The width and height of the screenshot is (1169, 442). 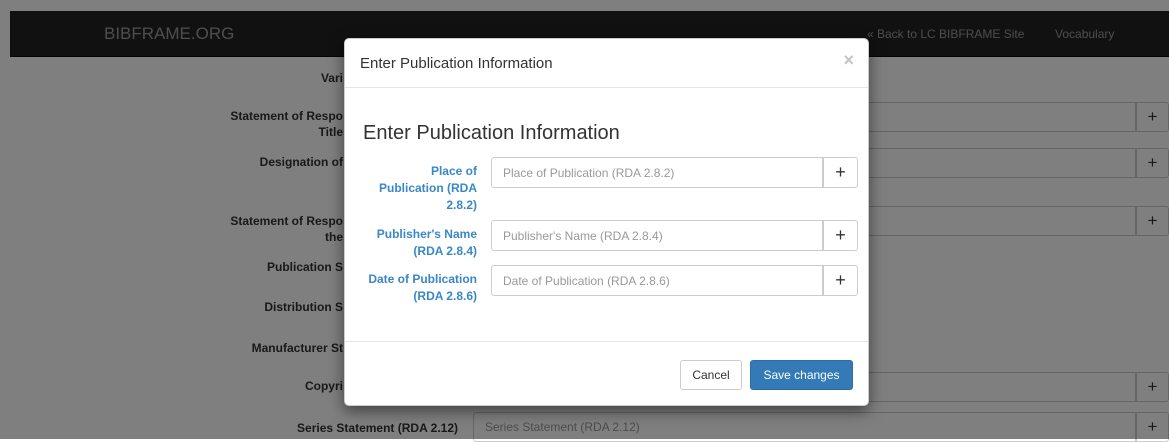 I want to click on date-of-publication-label: Date of Publication (RDA 2.8.6), so click(x=421, y=288).